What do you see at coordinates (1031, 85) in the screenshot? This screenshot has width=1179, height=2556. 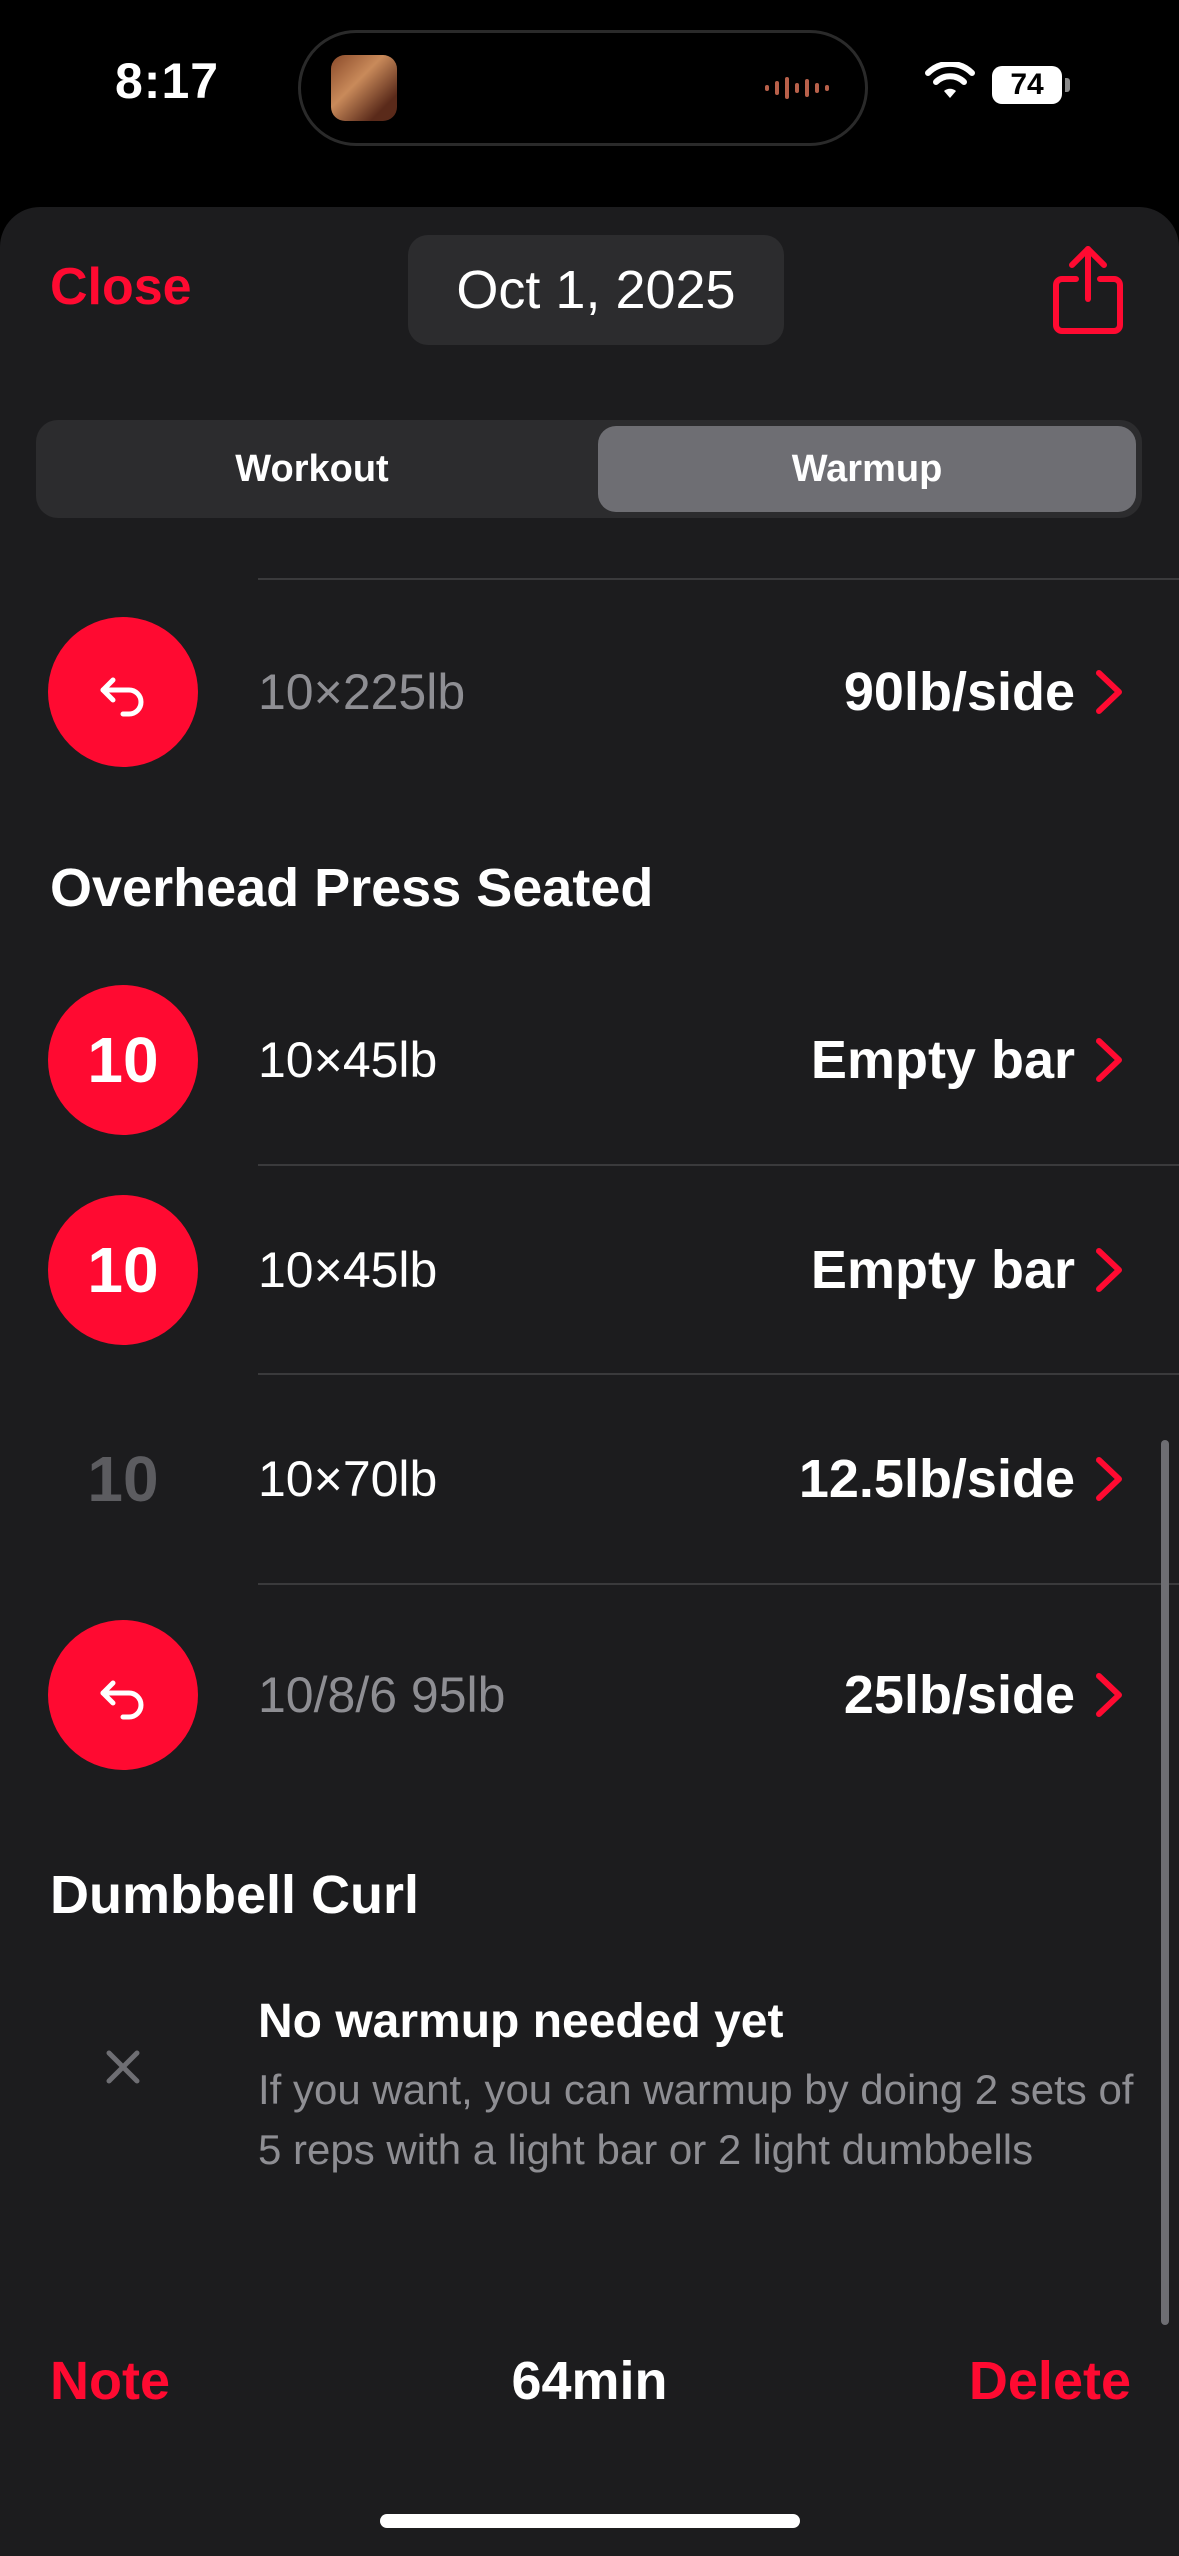 I see `battery-indicator: 74` at bounding box center [1031, 85].